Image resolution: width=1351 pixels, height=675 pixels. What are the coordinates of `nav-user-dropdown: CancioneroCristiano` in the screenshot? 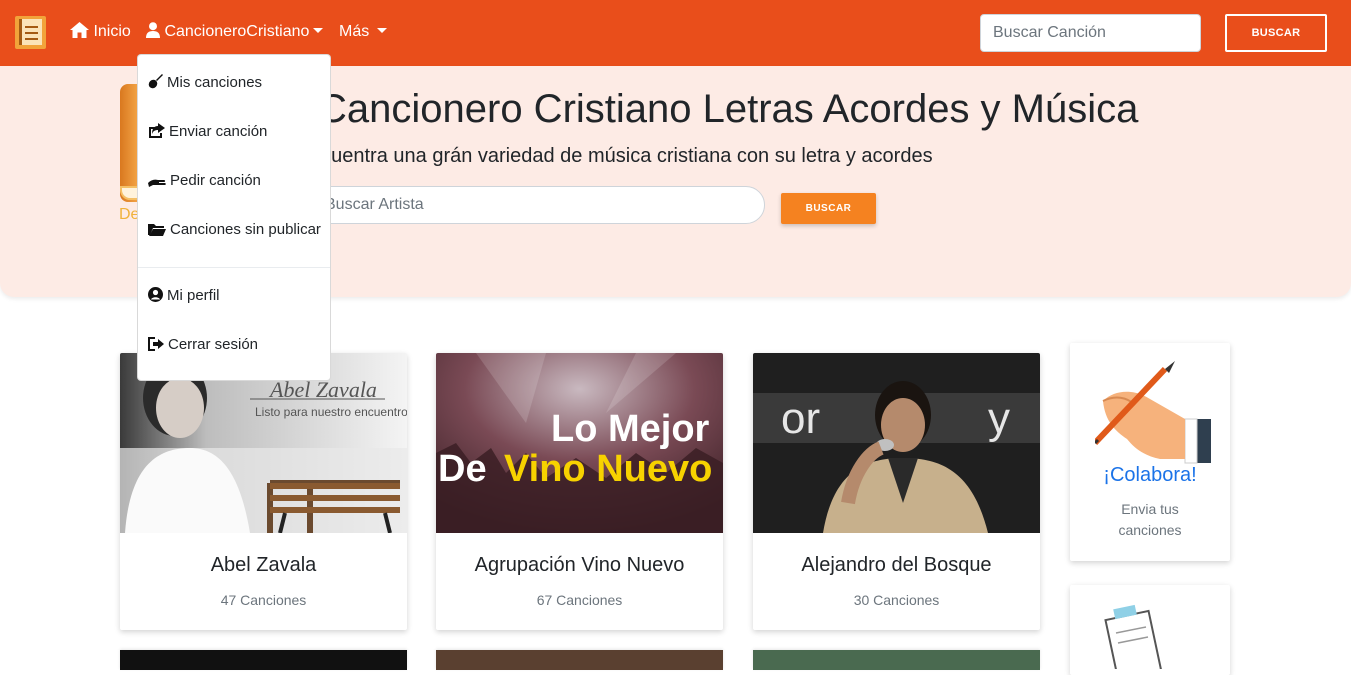 It's located at (235, 32).